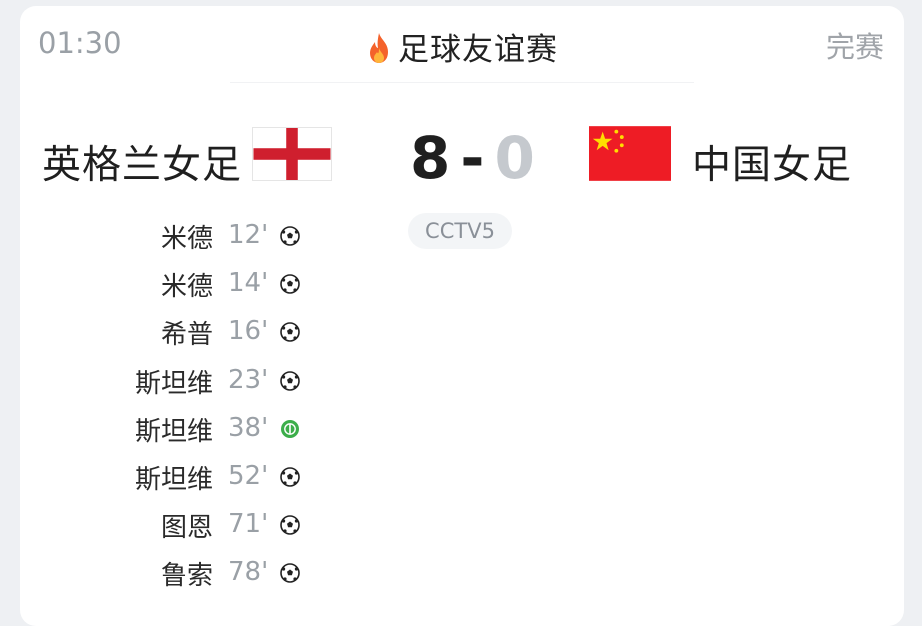  Describe the element at coordinates (514, 158) in the screenshot. I see `away-score: 0` at that location.